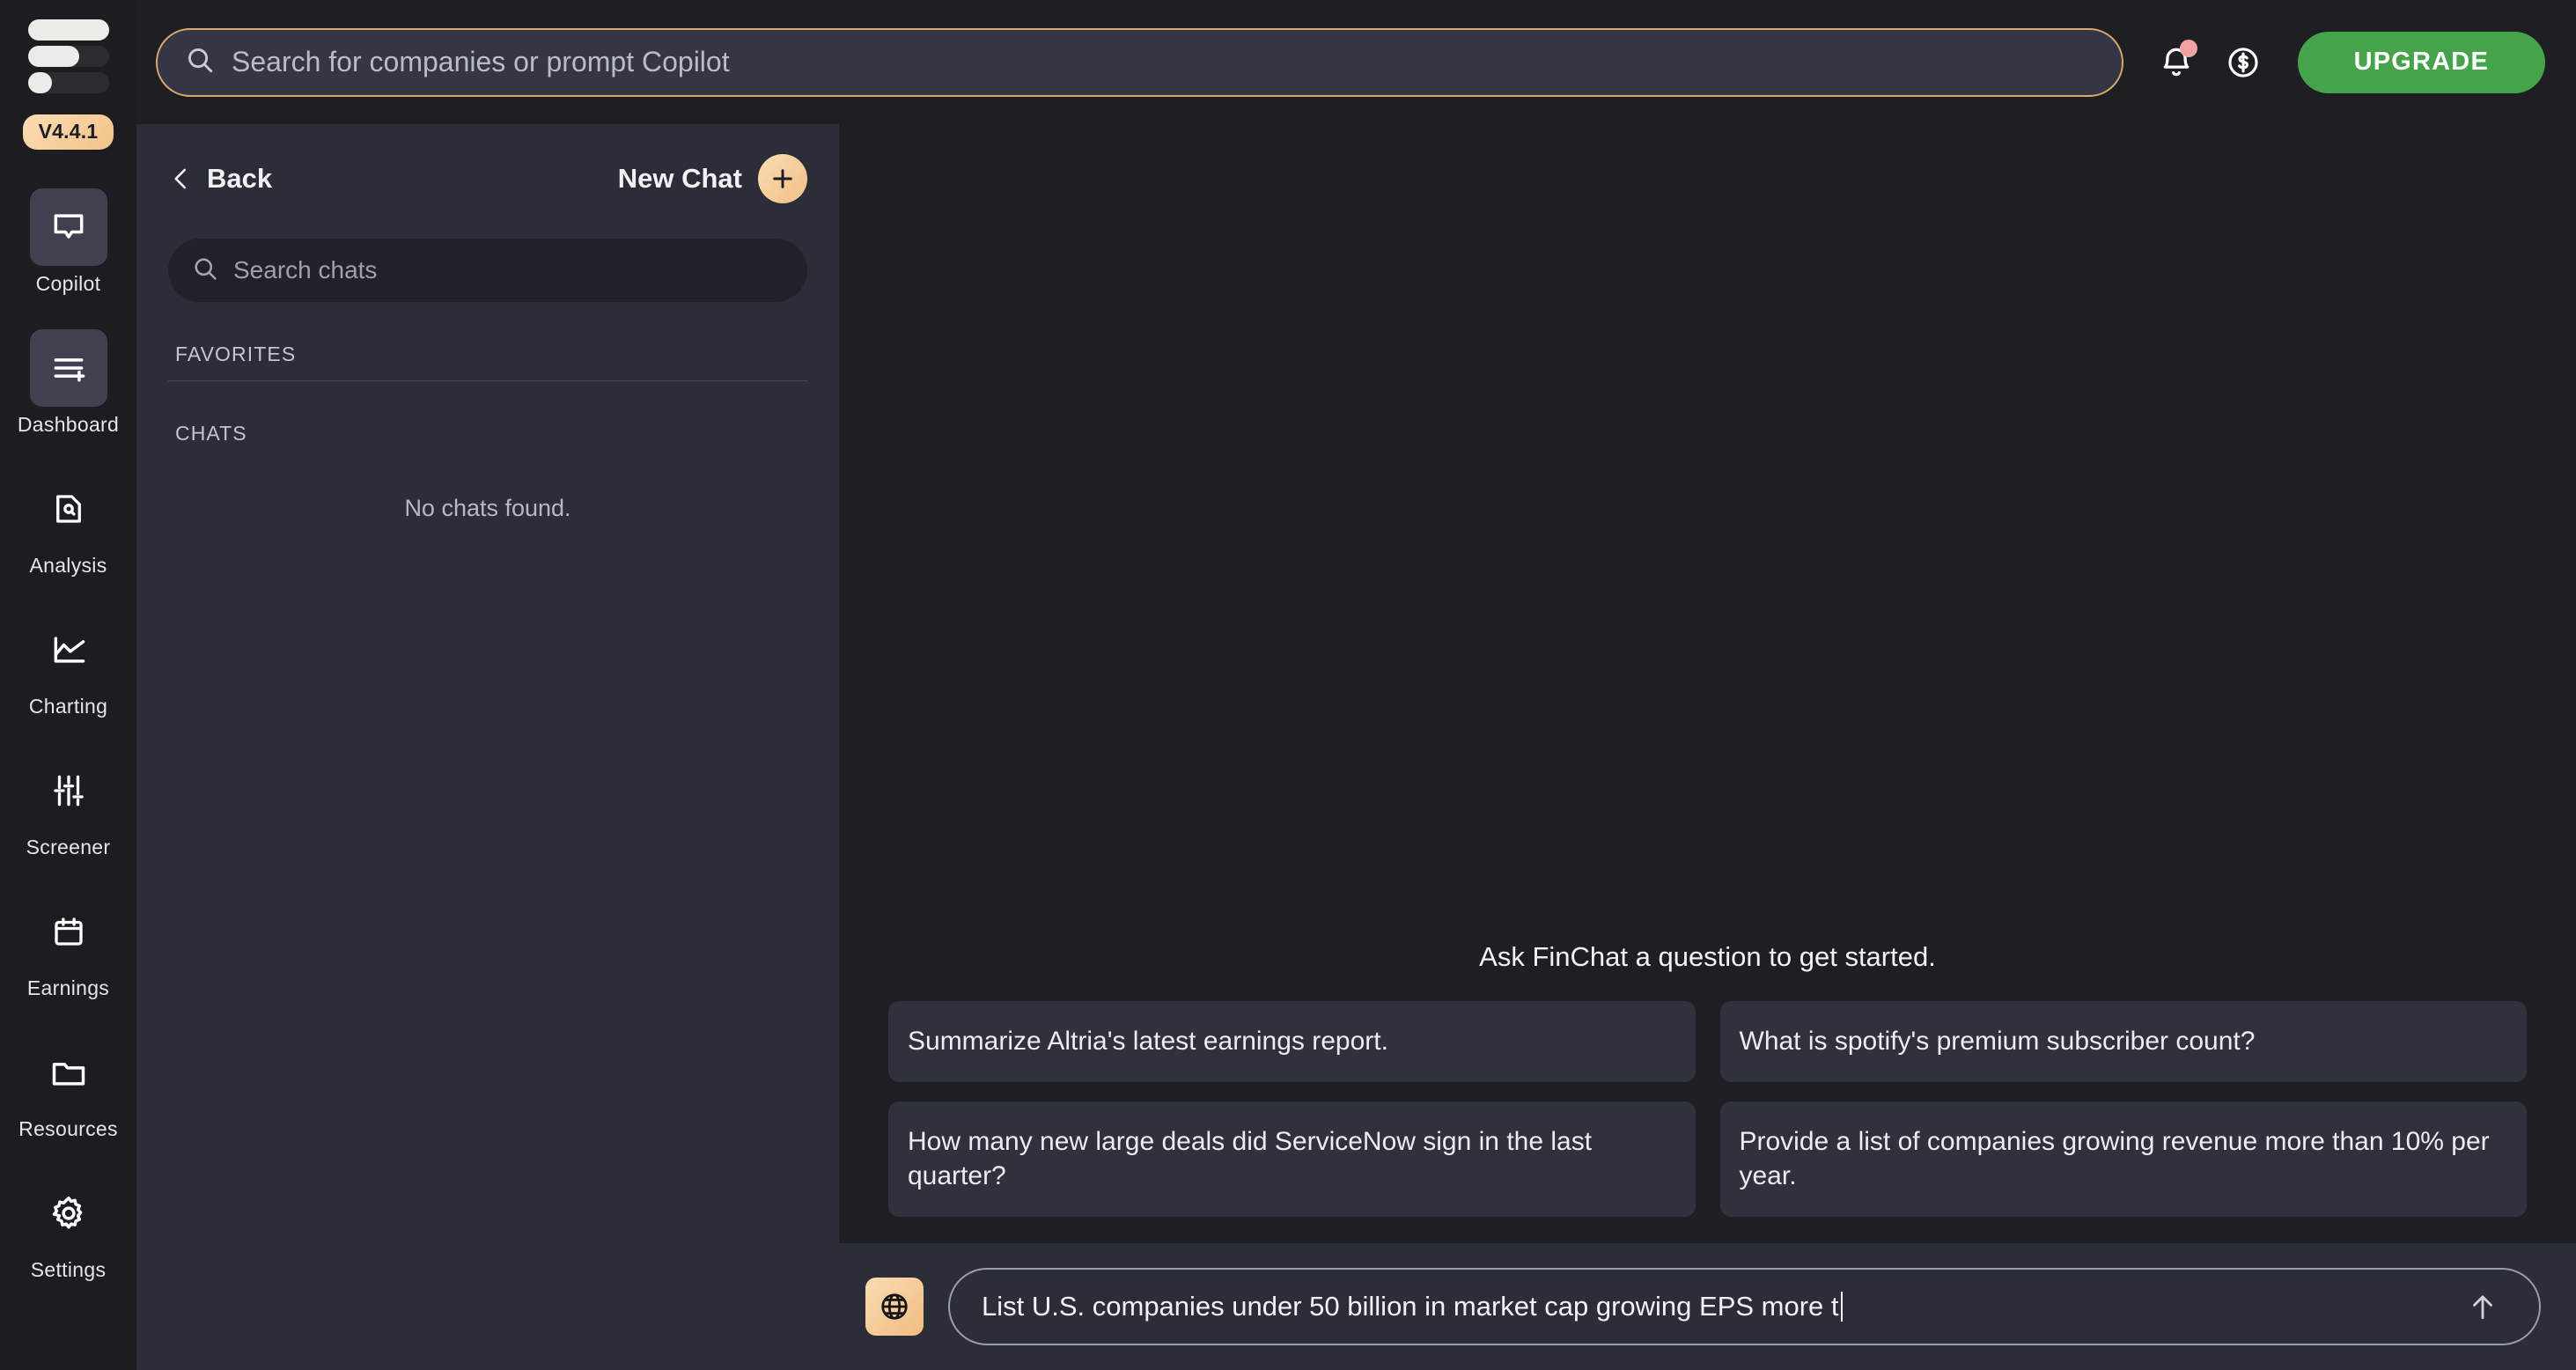 This screenshot has height=1370, width=2576. I want to click on calendar-icon, so click(69, 932).